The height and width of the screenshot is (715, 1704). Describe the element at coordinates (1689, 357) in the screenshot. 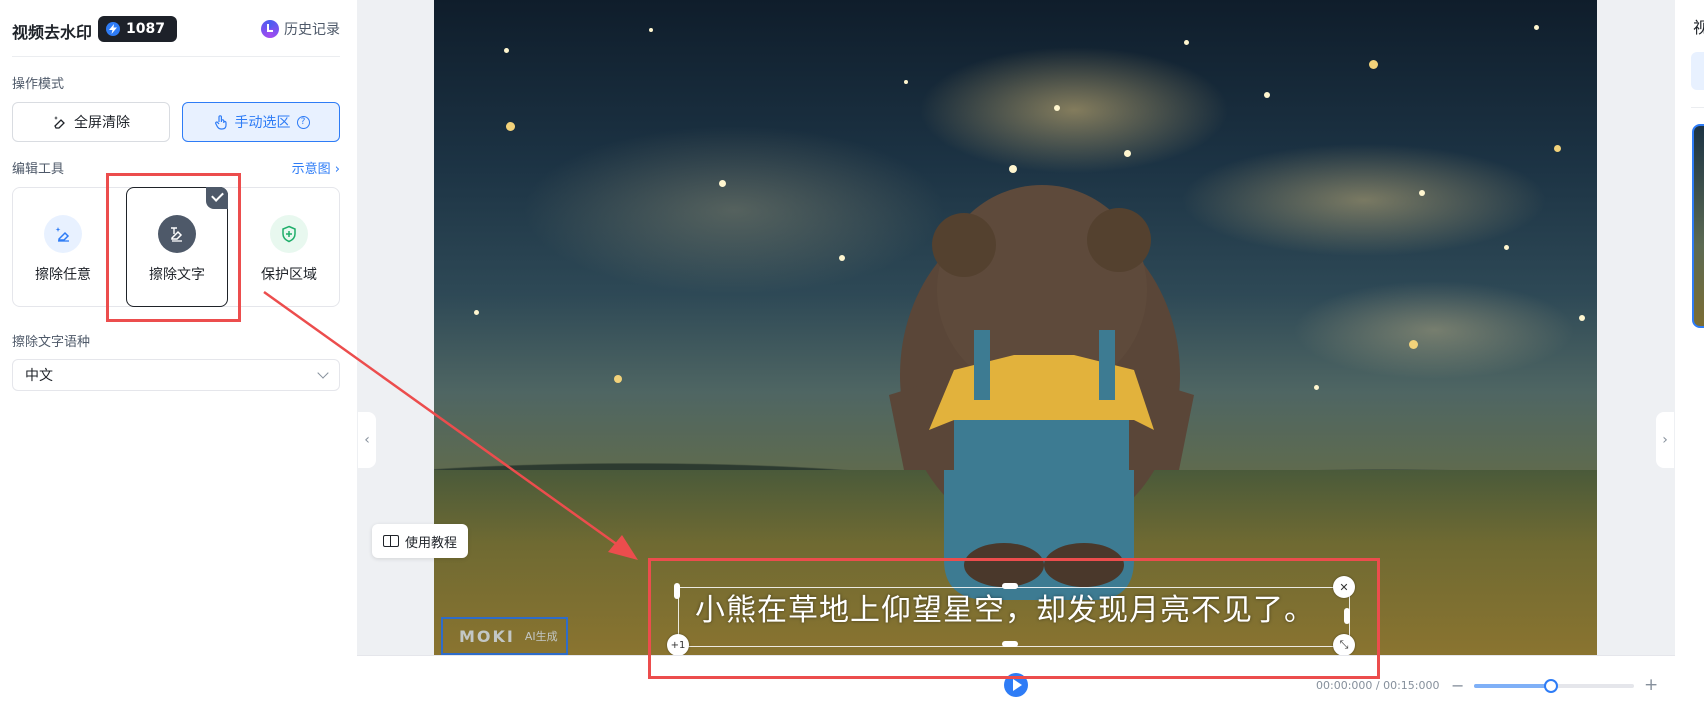

I see `right-panel: 视` at that location.